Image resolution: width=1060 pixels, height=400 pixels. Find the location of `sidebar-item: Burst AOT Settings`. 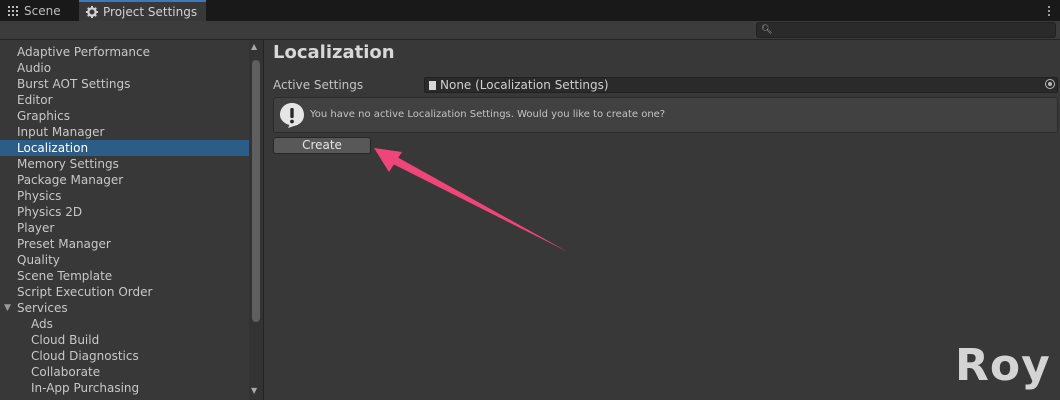

sidebar-item: Burst AOT Settings is located at coordinates (124, 84).